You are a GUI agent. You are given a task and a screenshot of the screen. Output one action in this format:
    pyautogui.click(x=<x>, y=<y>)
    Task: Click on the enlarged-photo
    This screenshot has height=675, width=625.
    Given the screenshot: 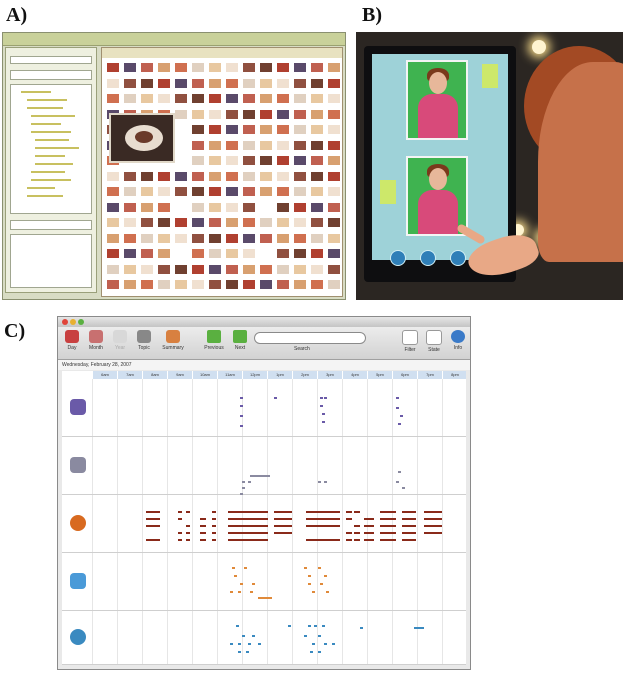 What is the action you would take?
    pyautogui.click(x=142, y=138)
    